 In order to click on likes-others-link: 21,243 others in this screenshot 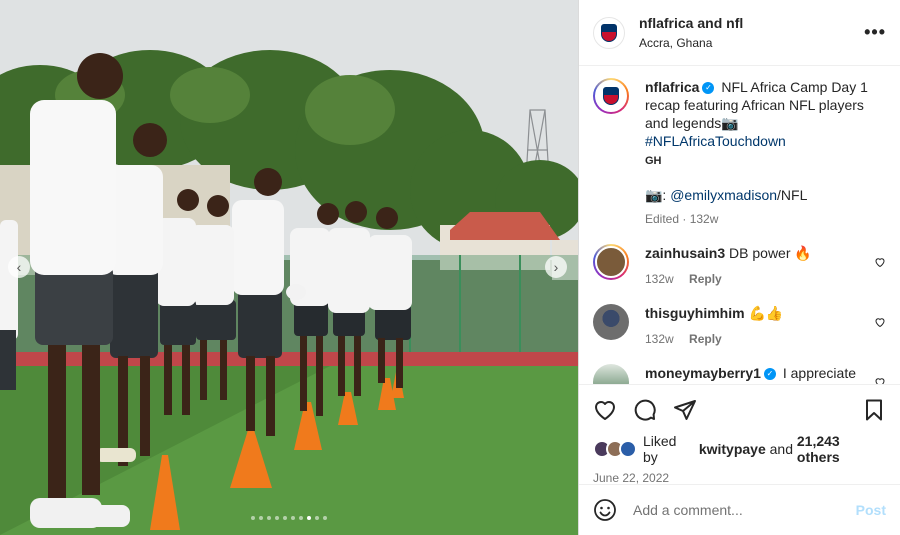, I will do `click(841, 449)`.